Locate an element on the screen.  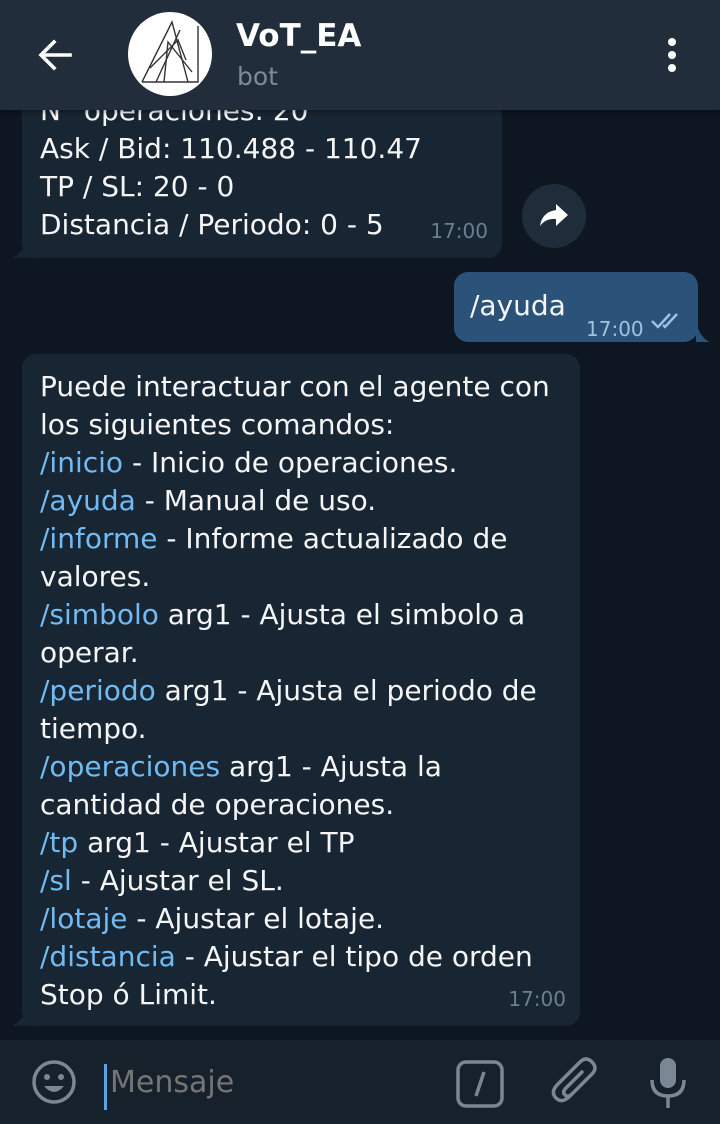
command-link-lotaje: /lotaje is located at coordinates (84, 918).